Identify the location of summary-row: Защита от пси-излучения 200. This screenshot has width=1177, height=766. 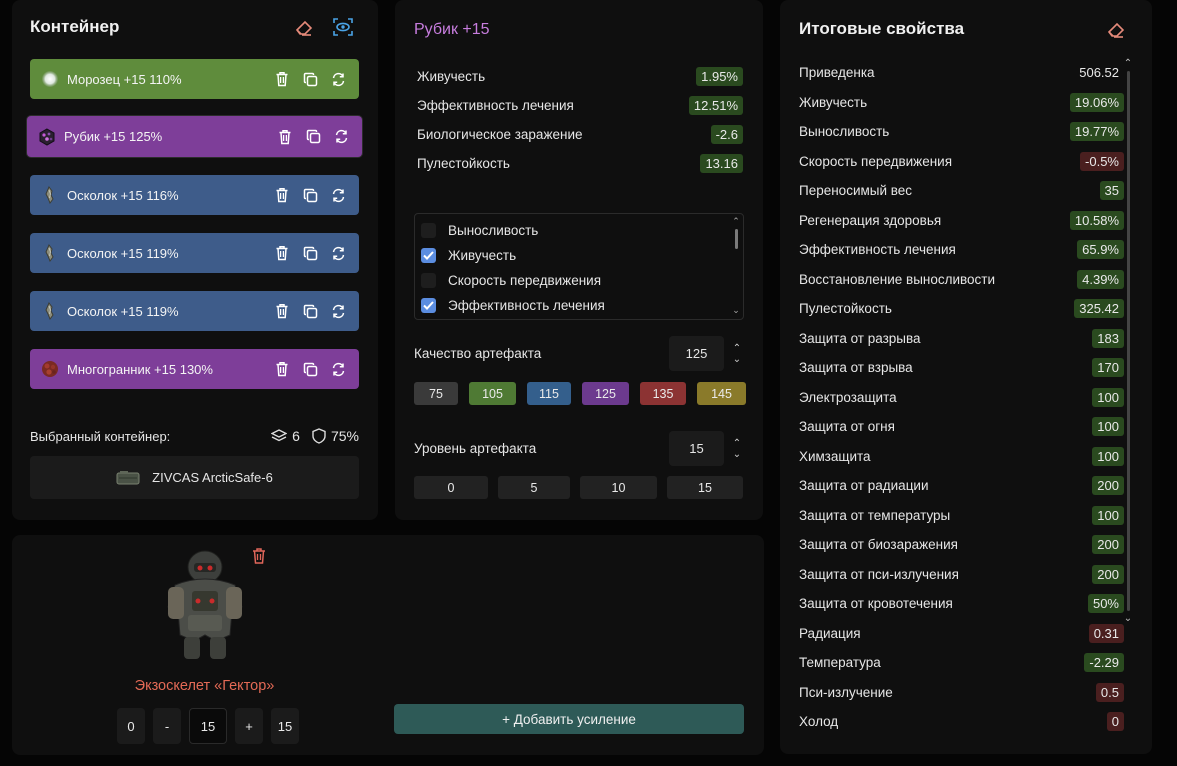
(961, 575).